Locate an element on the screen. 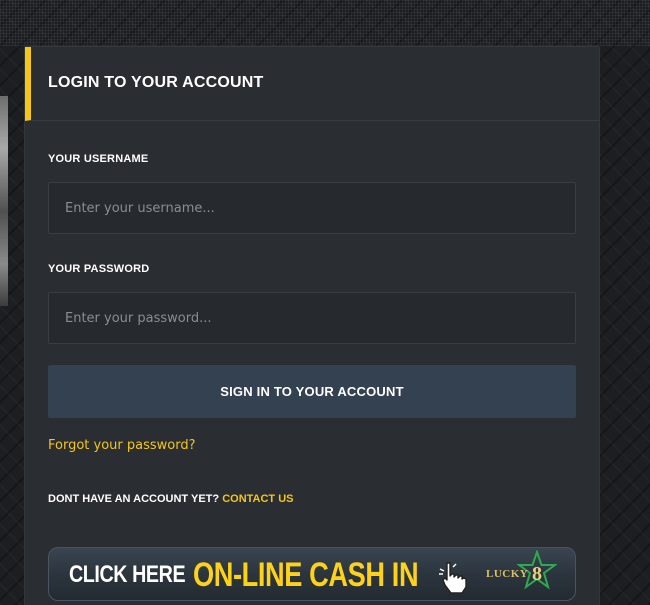  banner-click-here-text: CLICK HERE is located at coordinates (127, 574).